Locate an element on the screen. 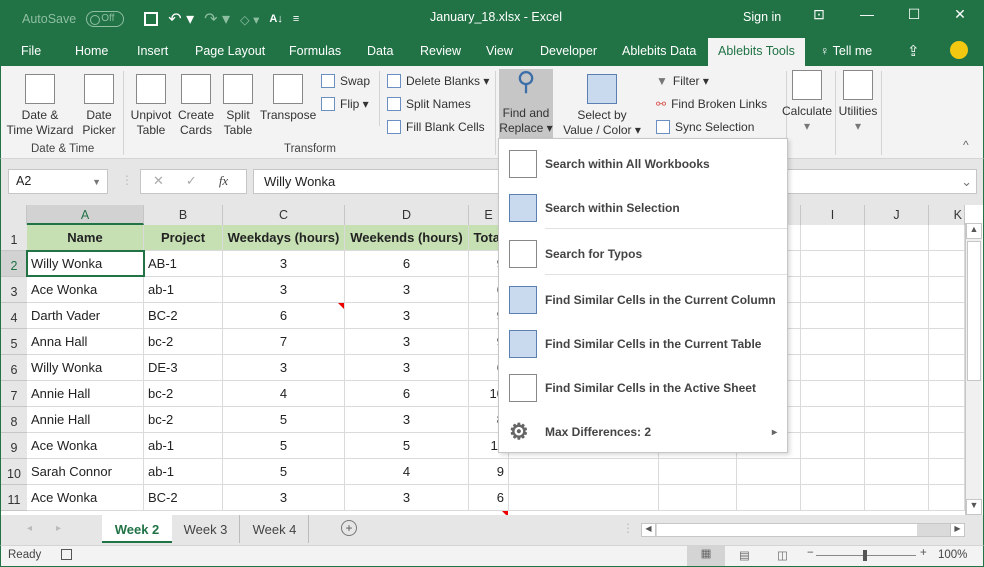 Image resolution: width=984 pixels, height=567 pixels. vertical-scrollbar: ▲ ▼ is located at coordinates (973, 369).